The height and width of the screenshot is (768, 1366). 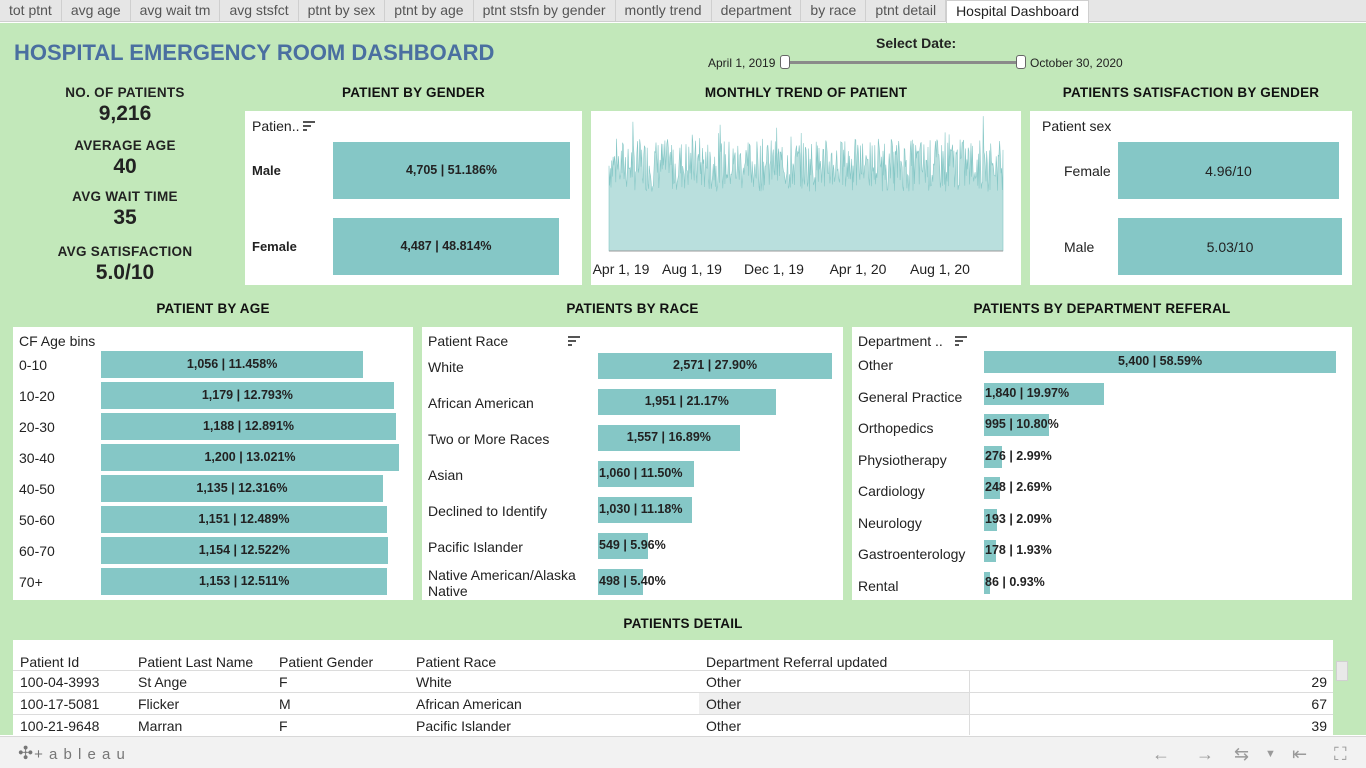 I want to click on table-column-header: Patient Gender, so click(x=326, y=662).